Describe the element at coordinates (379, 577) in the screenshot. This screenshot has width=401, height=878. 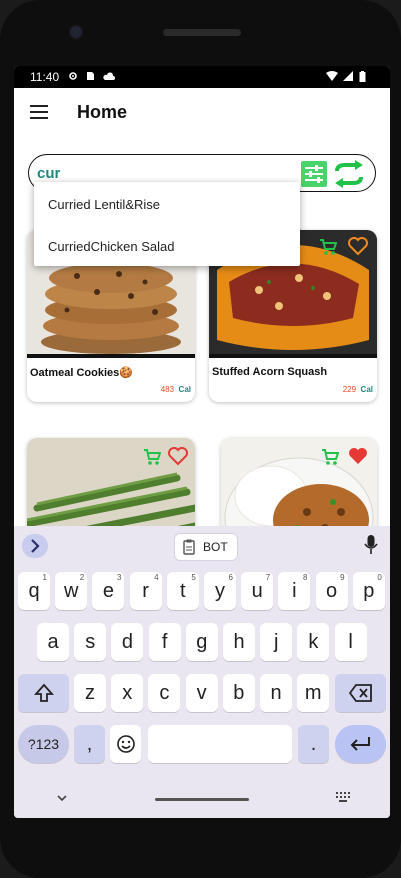
I see `key-hint: 0` at that location.